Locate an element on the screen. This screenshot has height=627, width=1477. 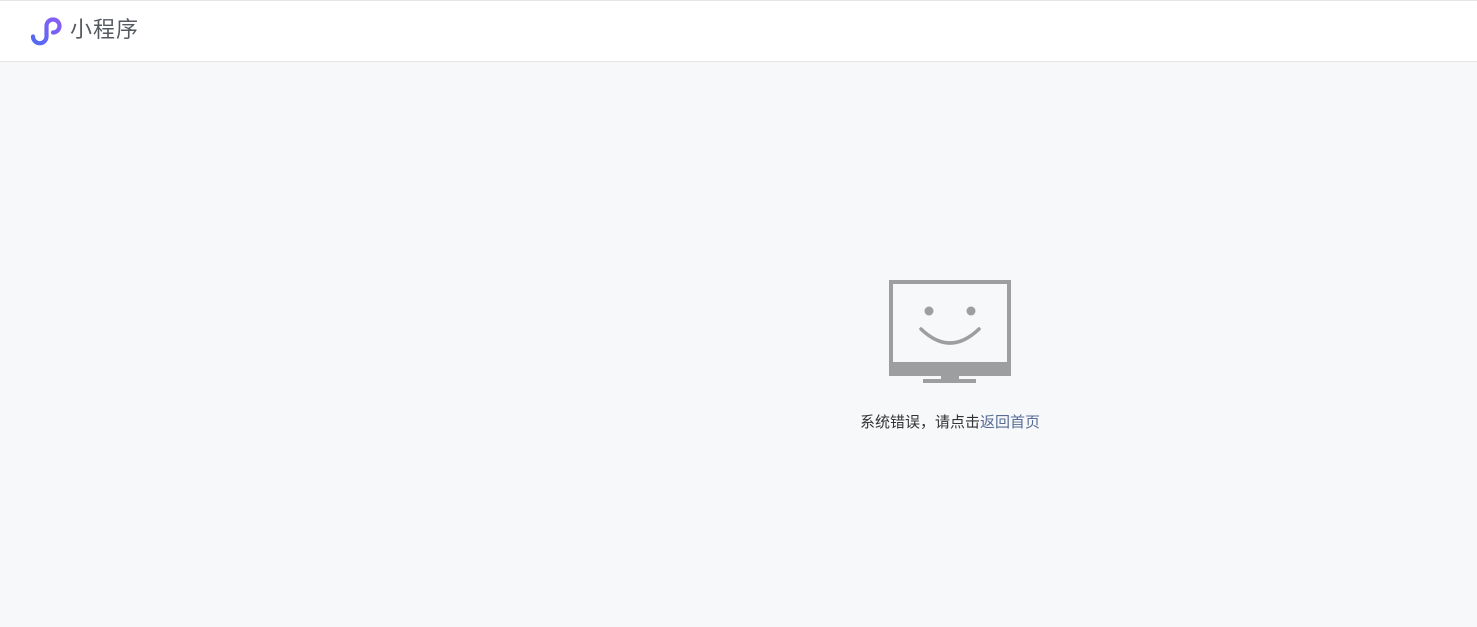
back-home-link: 返回首页 is located at coordinates (1010, 422).